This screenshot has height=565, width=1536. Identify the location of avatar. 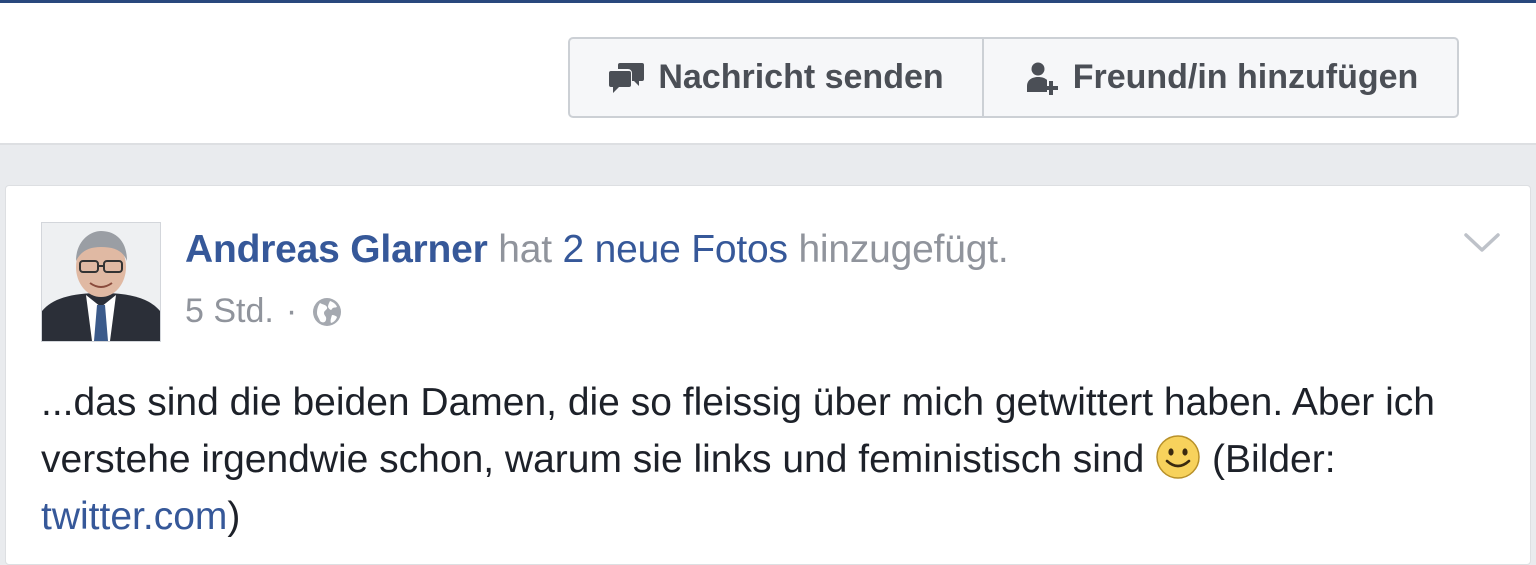
(101, 282).